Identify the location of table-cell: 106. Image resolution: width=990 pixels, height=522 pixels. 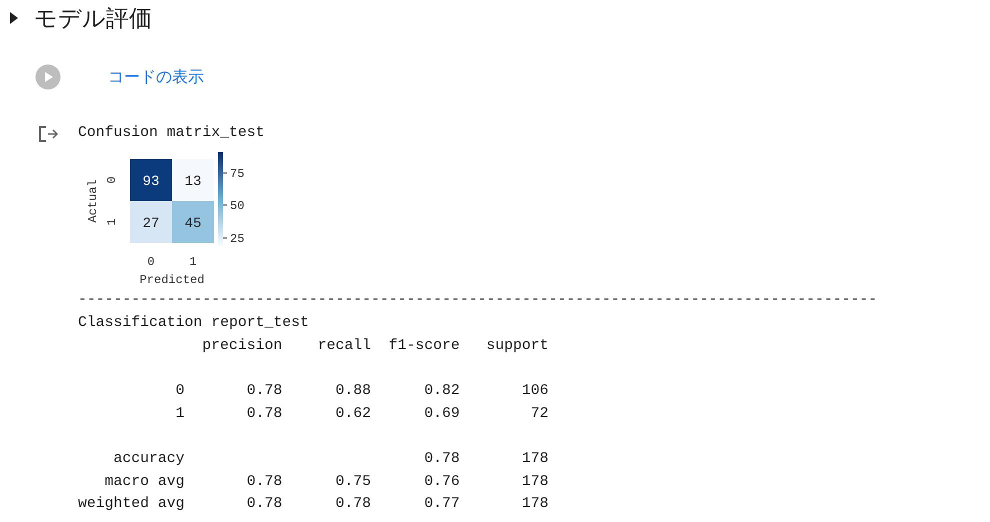
(535, 391).